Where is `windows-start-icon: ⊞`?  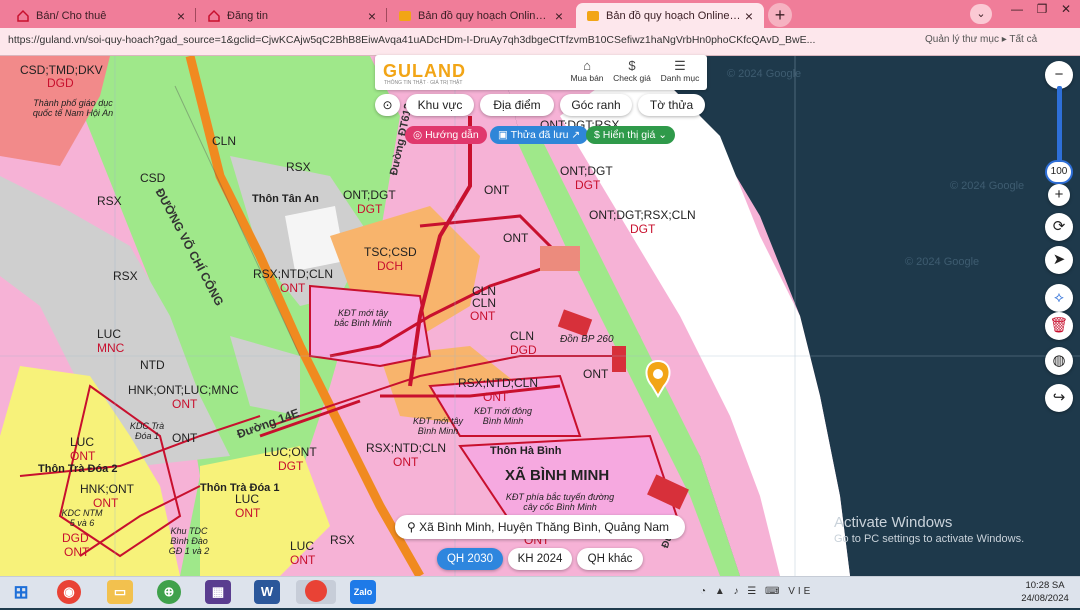
windows-start-icon: ⊞ is located at coordinates (21, 592).